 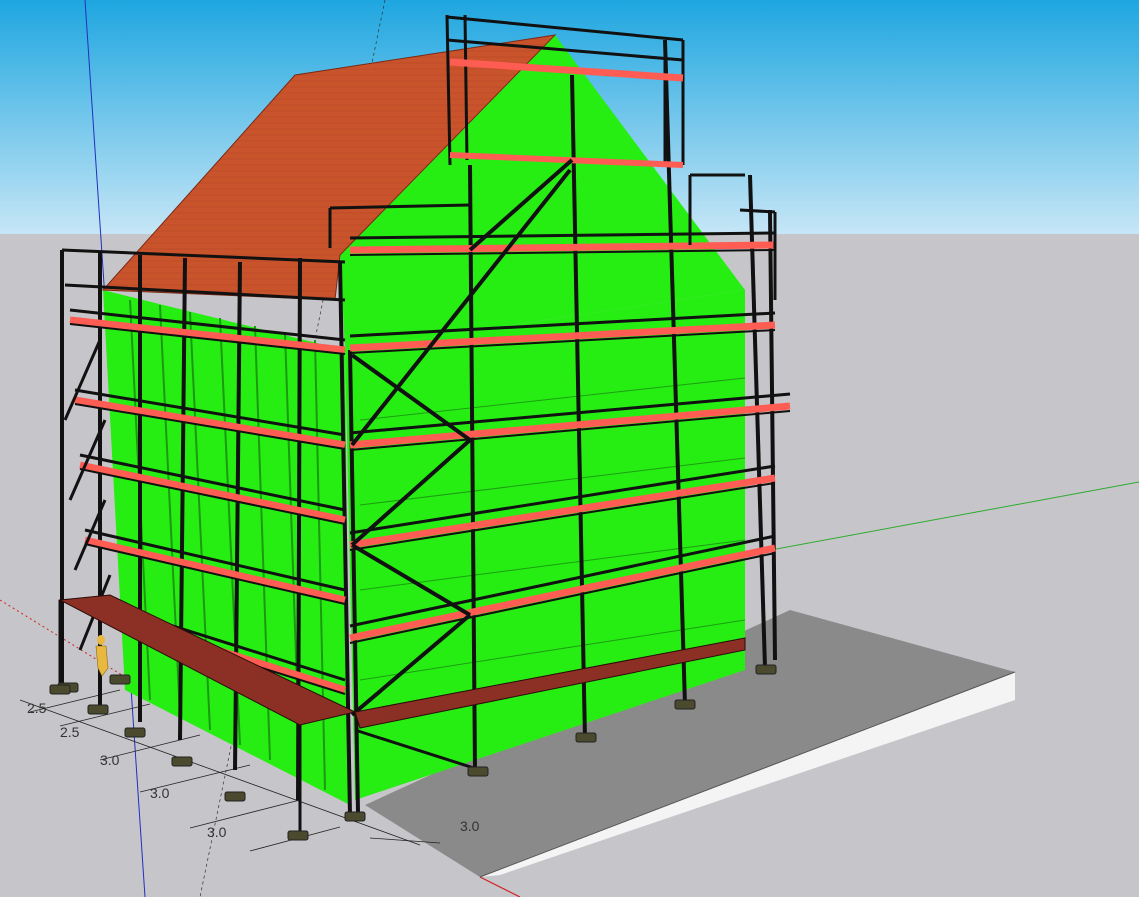 I want to click on scaffold-plank, so click(x=562, y=247).